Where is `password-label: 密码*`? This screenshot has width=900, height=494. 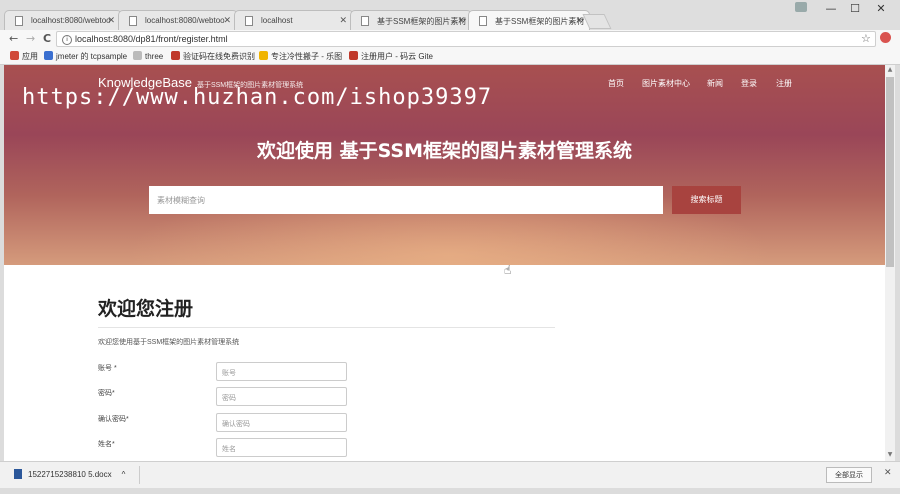 password-label: 密码* is located at coordinates (106, 393).